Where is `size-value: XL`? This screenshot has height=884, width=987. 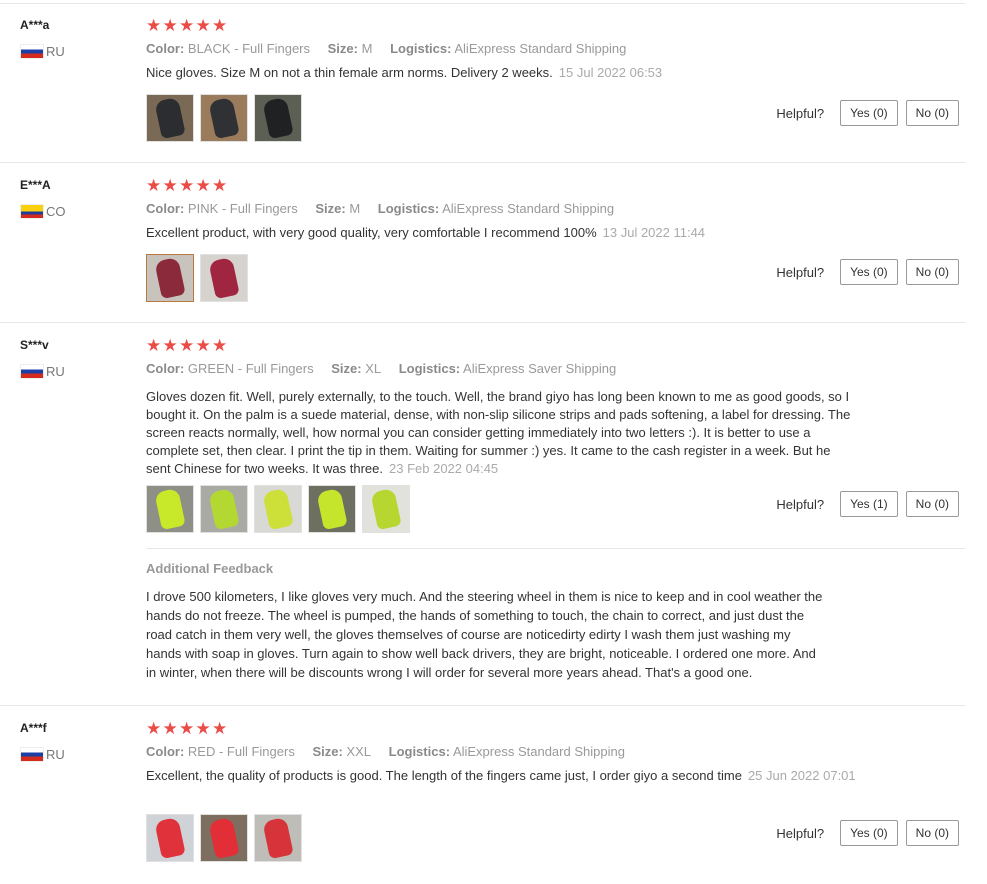
size-value: XL is located at coordinates (373, 368).